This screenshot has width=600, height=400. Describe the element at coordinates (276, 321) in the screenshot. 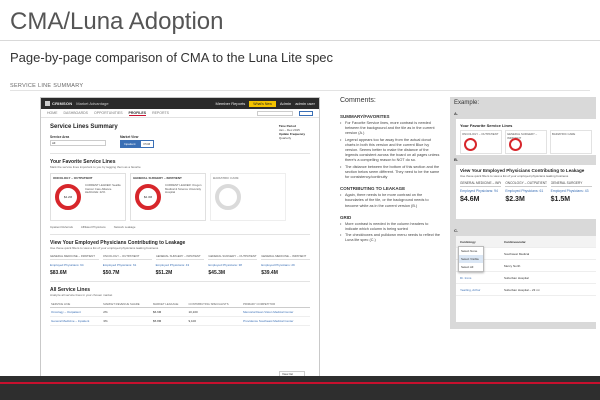

I see `competitor-link: Providence Southeast Medical Center` at that location.